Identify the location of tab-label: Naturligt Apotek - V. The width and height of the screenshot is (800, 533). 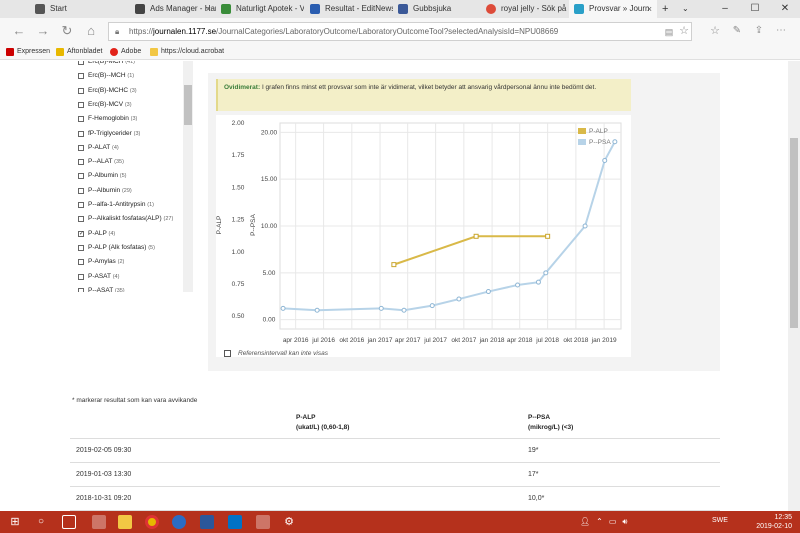
(270, 8).